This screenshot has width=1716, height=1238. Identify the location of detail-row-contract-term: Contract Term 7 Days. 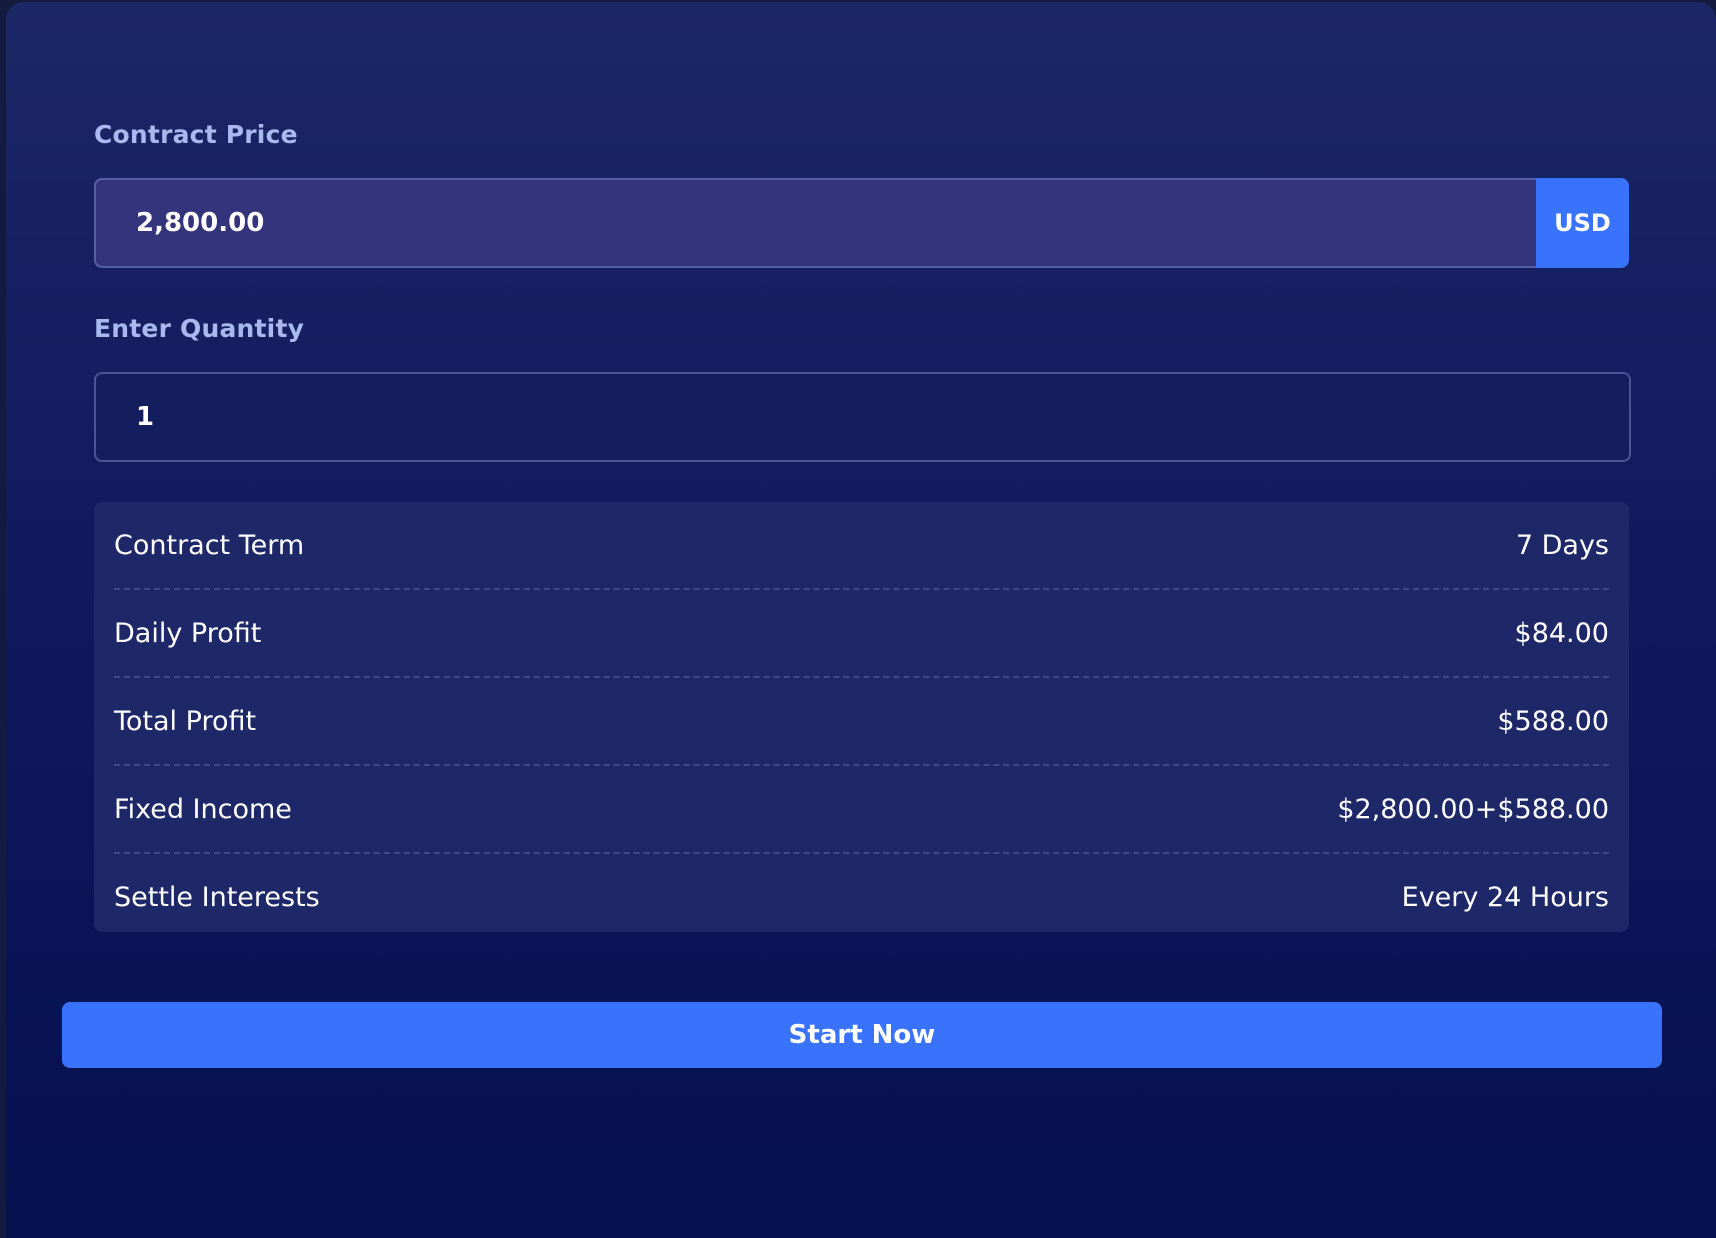
(861, 546).